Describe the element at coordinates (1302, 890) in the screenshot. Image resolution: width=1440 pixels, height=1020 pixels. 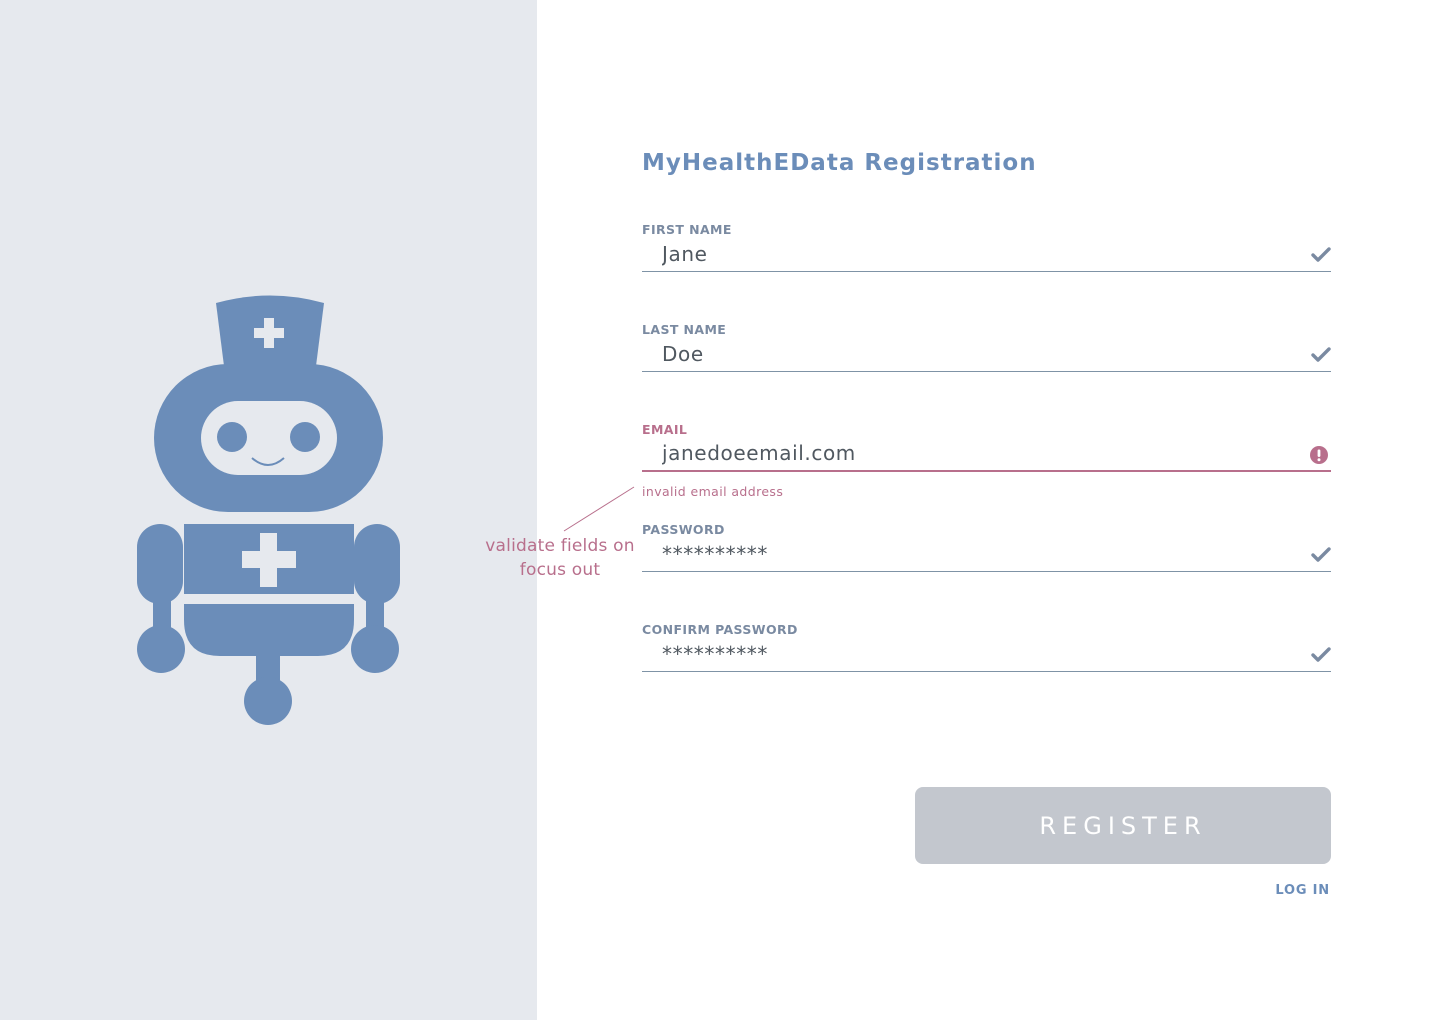
I see `login-link: LOG IN` at that location.